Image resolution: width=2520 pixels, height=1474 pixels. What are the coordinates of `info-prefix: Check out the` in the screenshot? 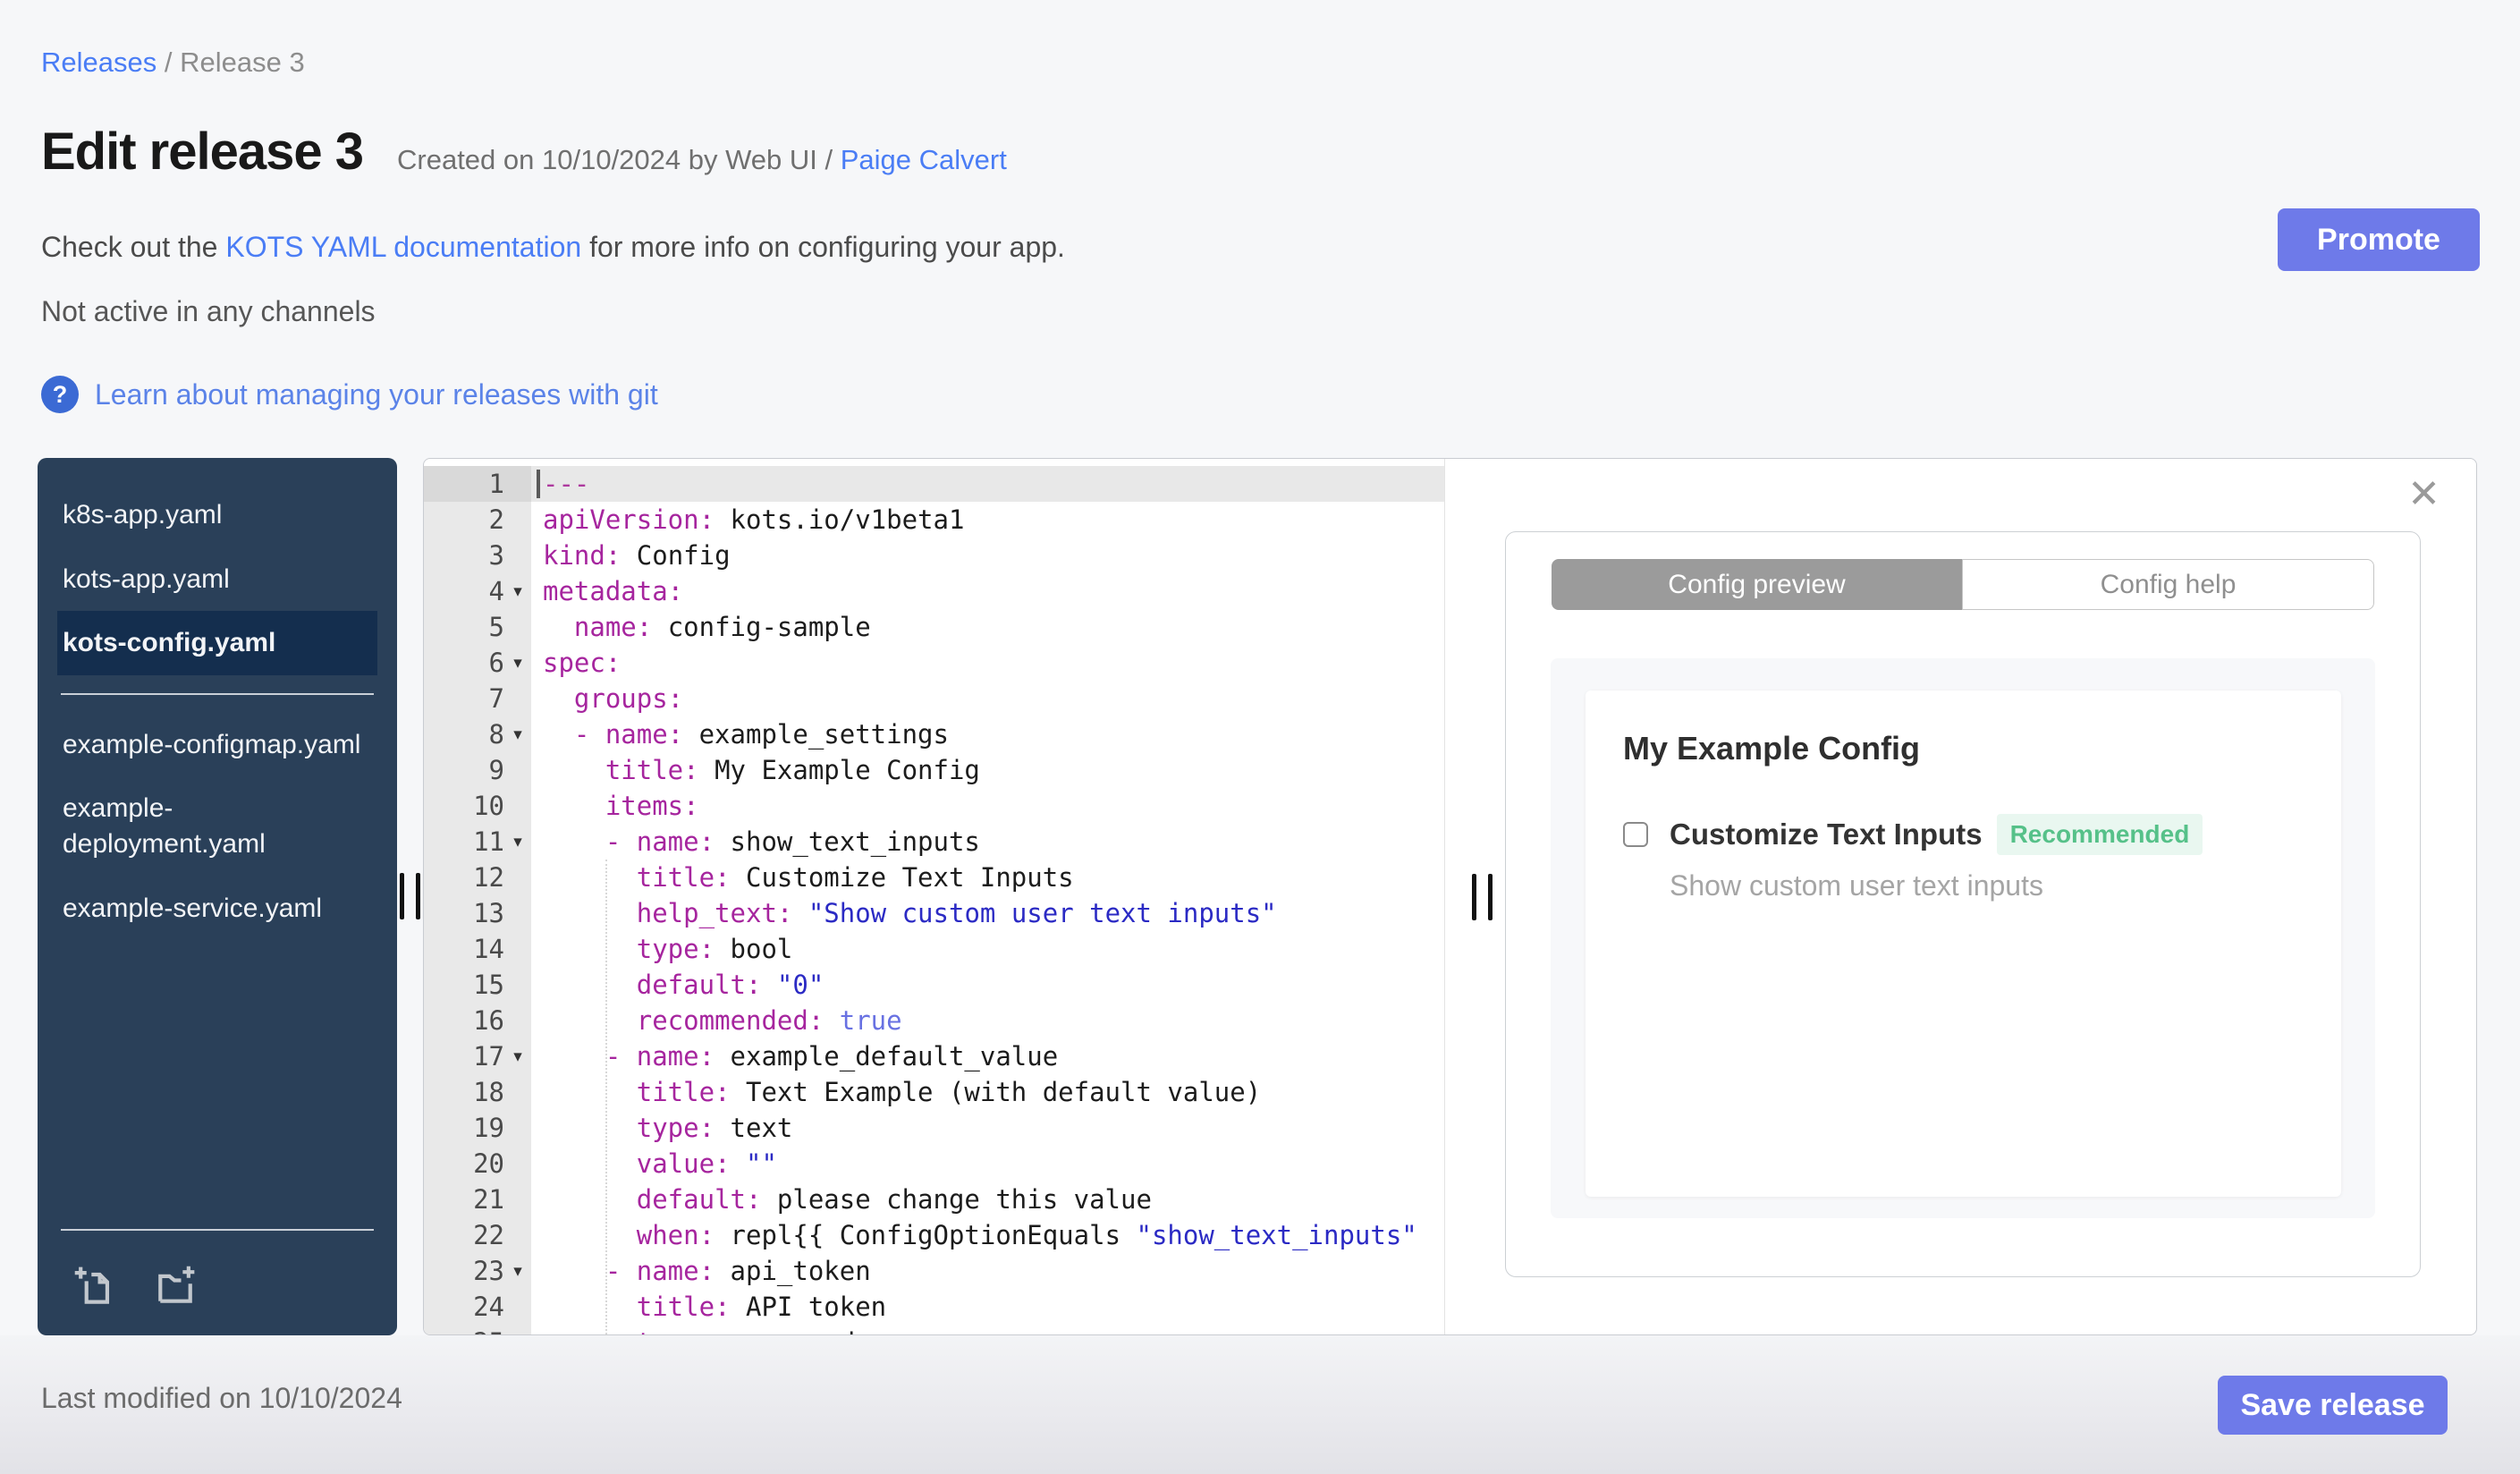 It's located at (133, 247).